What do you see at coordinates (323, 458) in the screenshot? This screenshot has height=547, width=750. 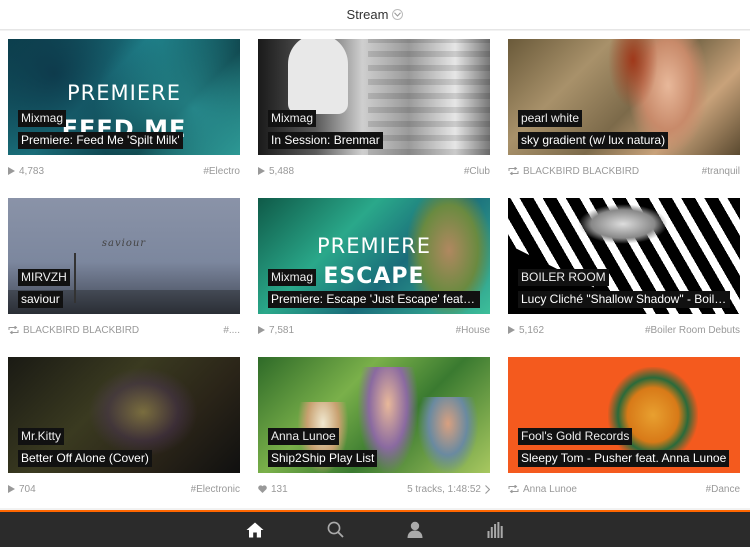 I see `track-title: Ship2Ship Play List` at bounding box center [323, 458].